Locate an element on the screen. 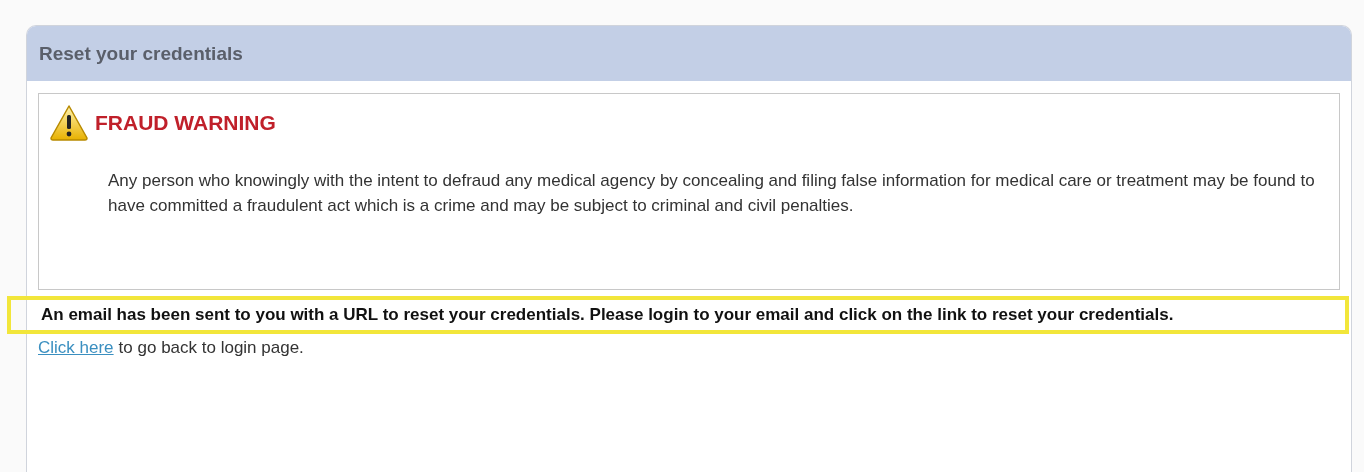  click-here-link: Click here is located at coordinates (76, 348).